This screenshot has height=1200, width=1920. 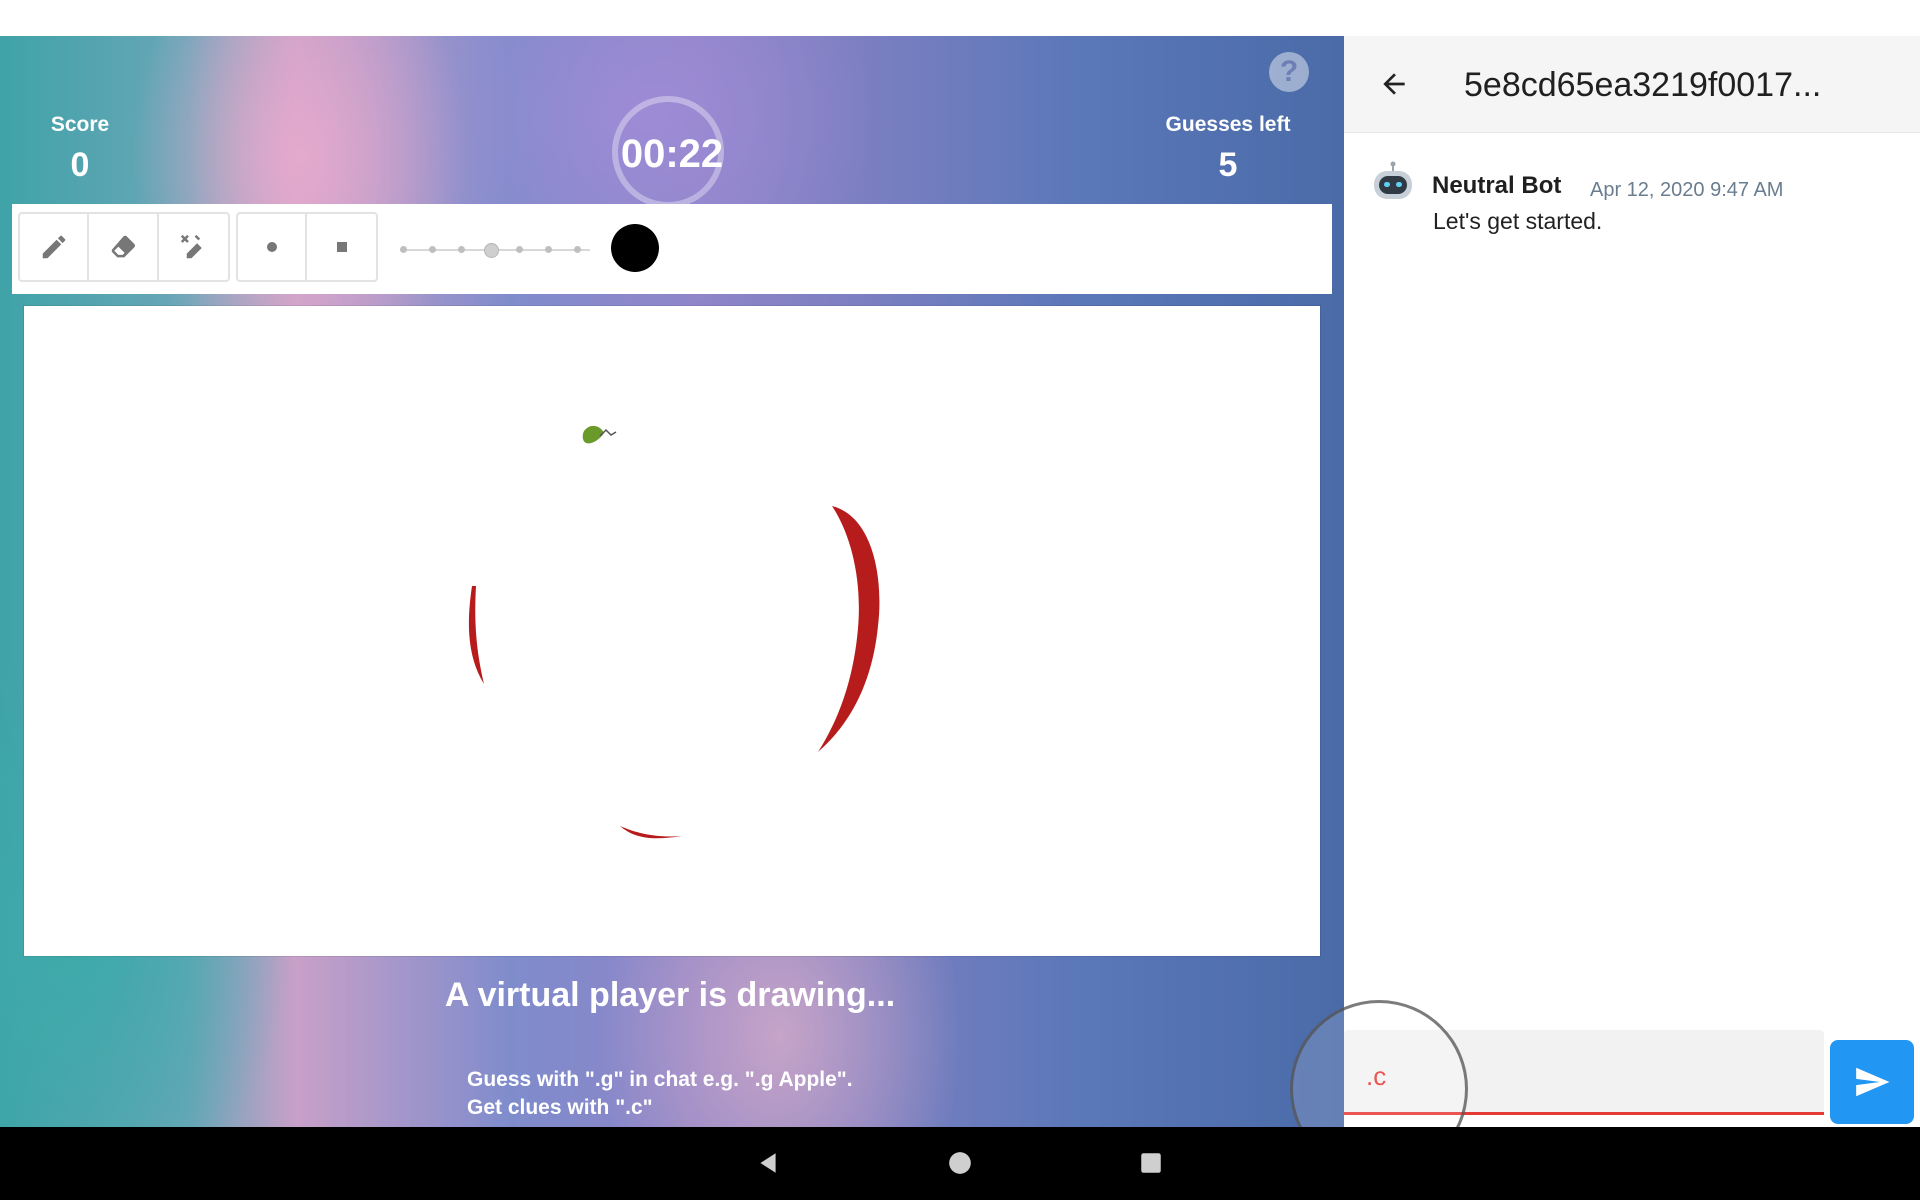 I want to click on tool-group-brush-shape, so click(x=307, y=247).